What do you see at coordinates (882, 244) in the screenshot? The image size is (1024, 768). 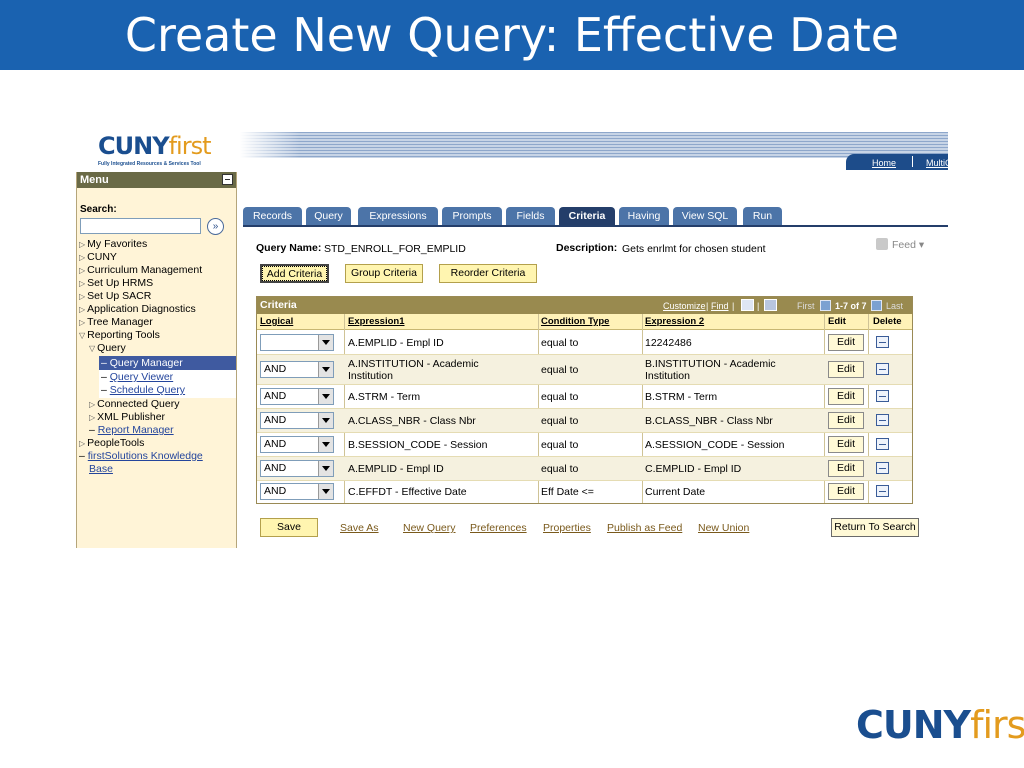 I see `rss-feed-icon` at bounding box center [882, 244].